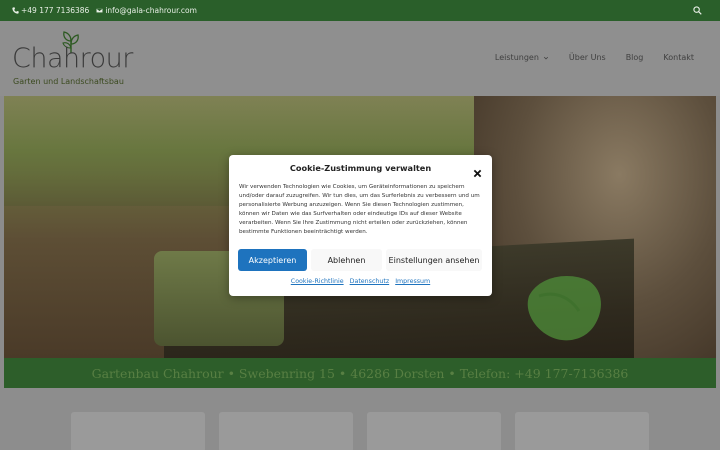 The width and height of the screenshot is (720, 450). Describe the element at coordinates (516, 57) in the screenshot. I see `nav-label: Leistungen` at that location.